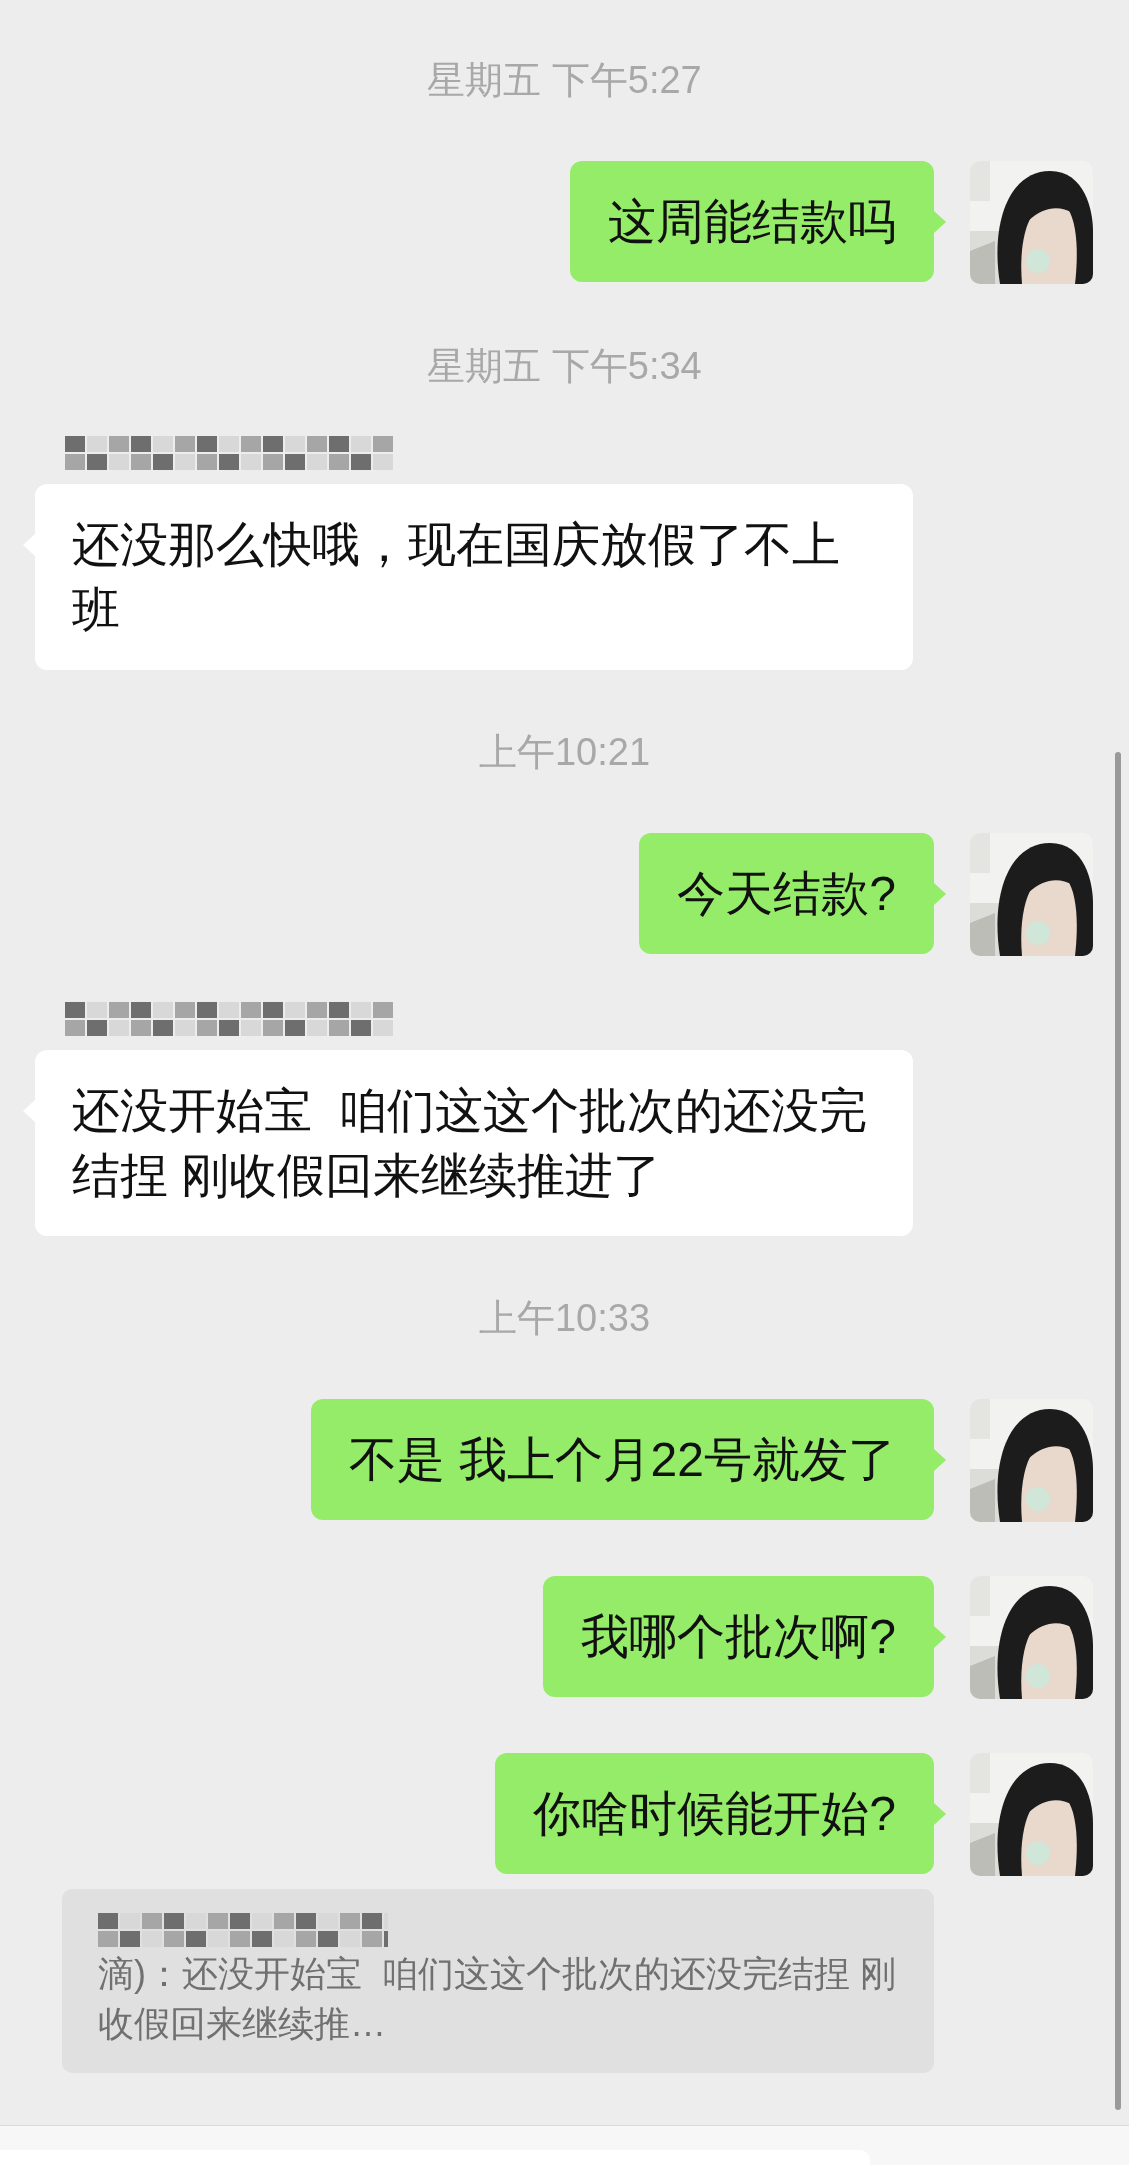 The image size is (1129, 2165). I want to click on message-bubble: 这周能结款吗, so click(752, 221).